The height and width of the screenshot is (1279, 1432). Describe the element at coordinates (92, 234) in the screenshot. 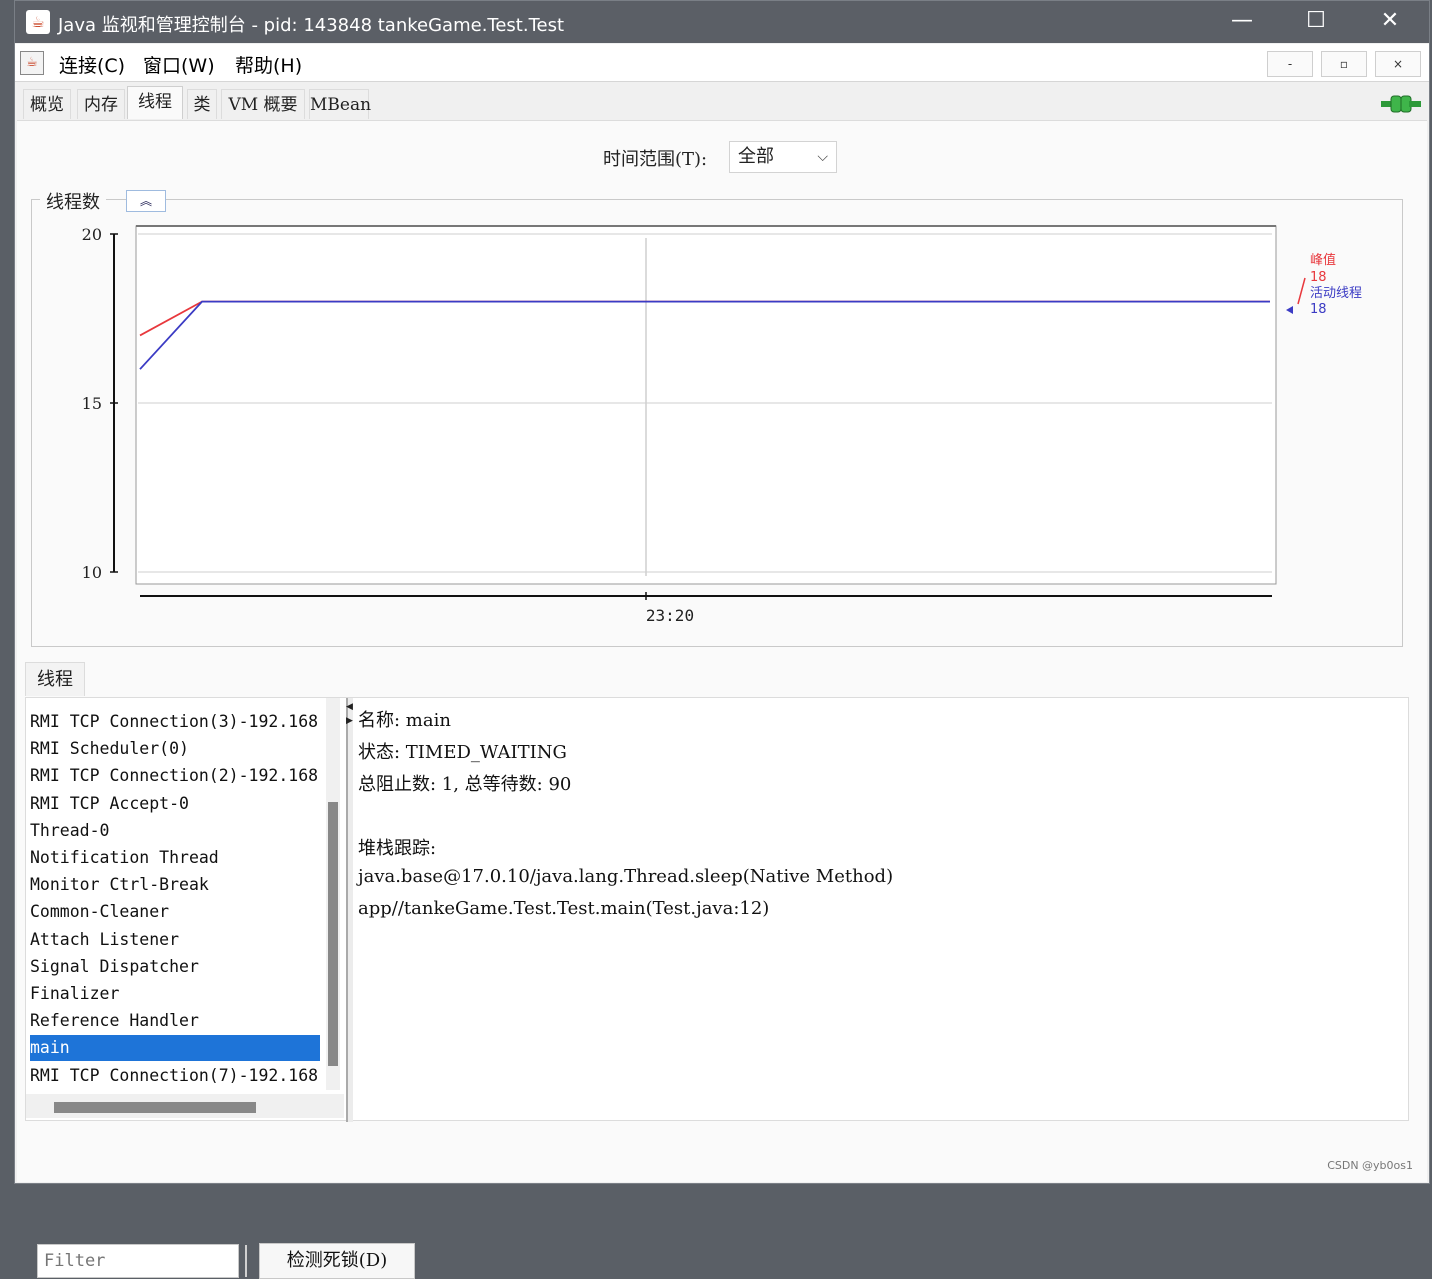

I see `y-tick-label: 20` at that location.